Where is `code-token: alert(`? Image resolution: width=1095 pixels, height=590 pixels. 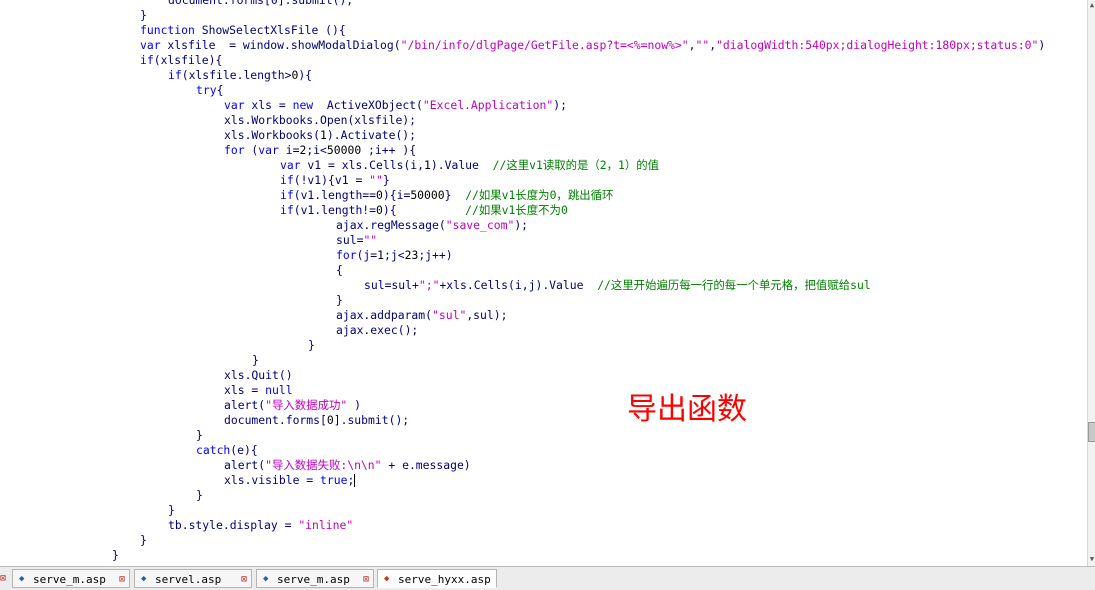 code-token: alert( is located at coordinates (245, 465).